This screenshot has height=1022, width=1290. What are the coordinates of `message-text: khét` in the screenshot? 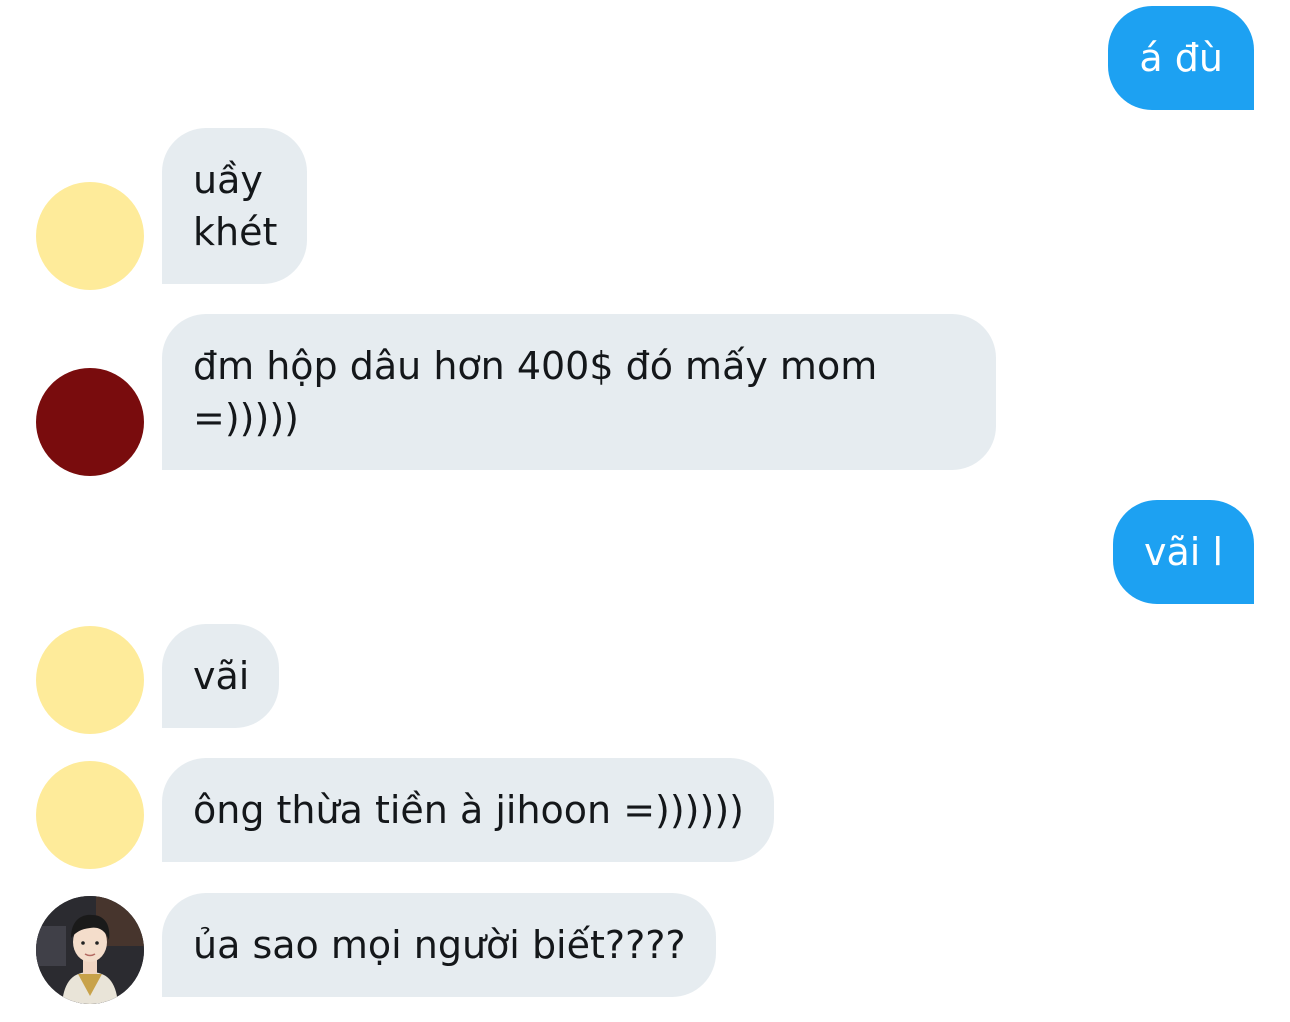 It's located at (235, 232).